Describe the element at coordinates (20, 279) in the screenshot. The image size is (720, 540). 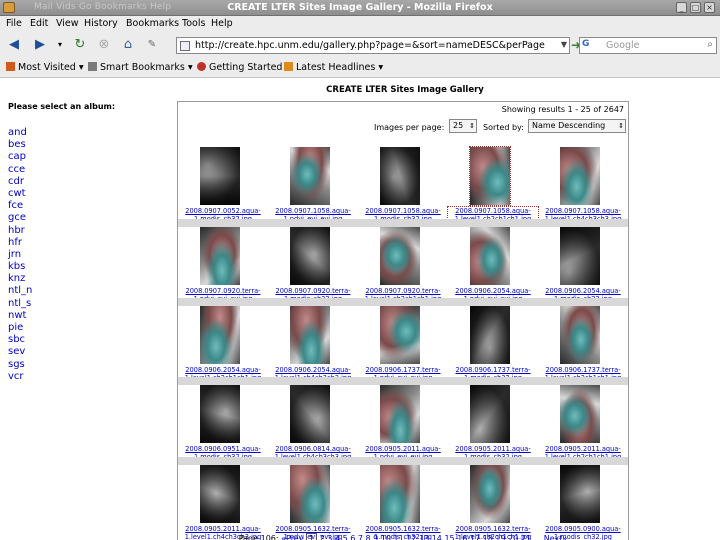
I see `album-link: knz` at that location.